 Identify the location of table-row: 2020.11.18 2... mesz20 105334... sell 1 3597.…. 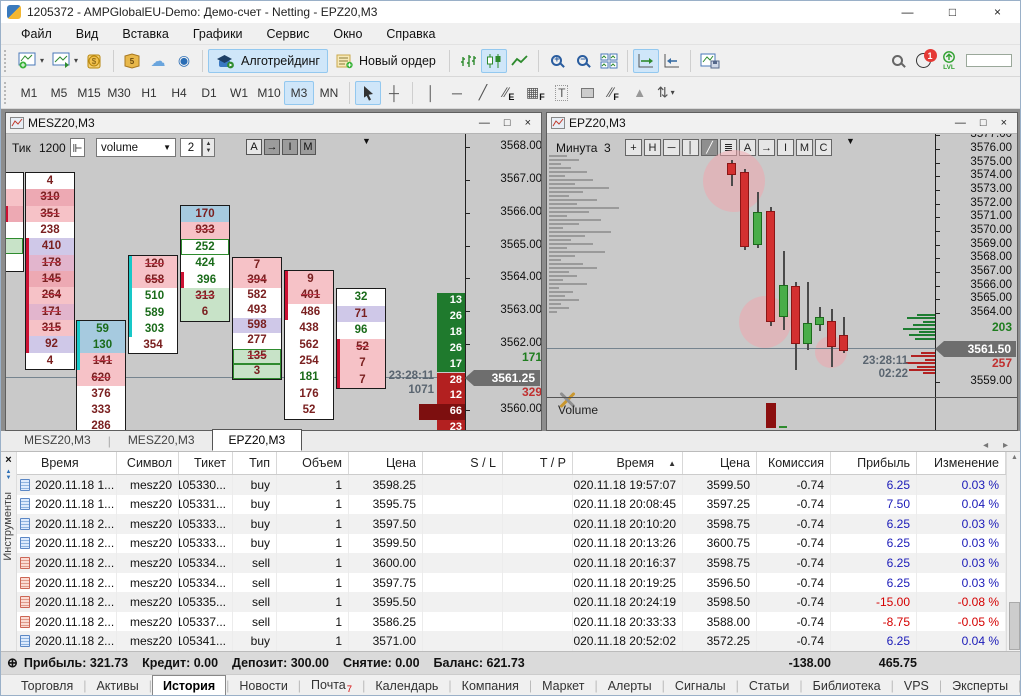
(511, 582).